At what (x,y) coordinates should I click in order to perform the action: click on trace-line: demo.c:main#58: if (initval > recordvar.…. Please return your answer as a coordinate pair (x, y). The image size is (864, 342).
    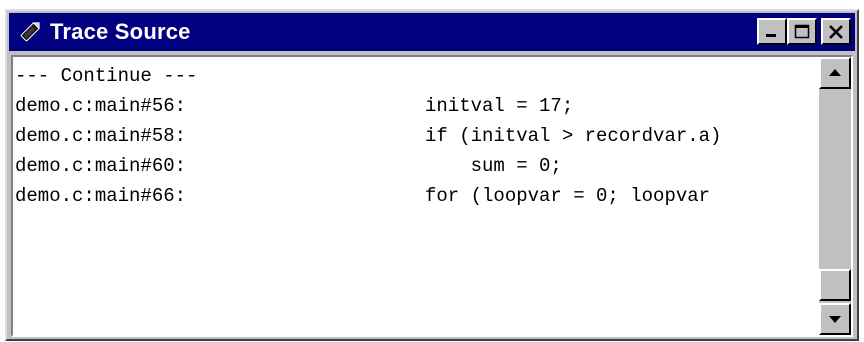
    Looking at the image, I should click on (419, 136).